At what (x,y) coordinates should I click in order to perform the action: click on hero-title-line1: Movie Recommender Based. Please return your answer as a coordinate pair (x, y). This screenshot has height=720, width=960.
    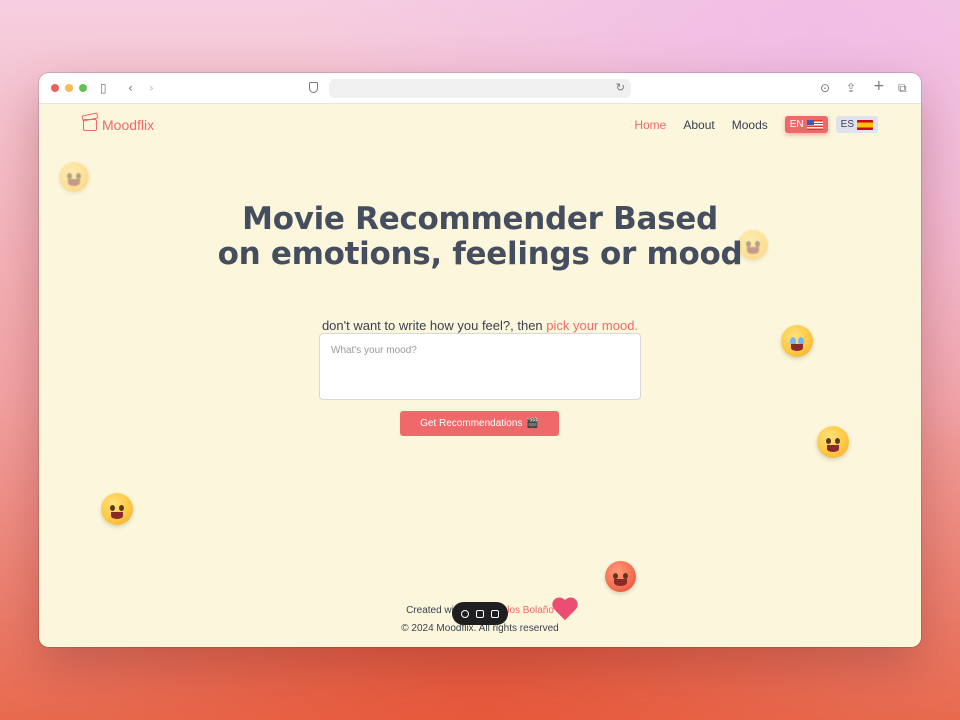
    Looking at the image, I should click on (480, 219).